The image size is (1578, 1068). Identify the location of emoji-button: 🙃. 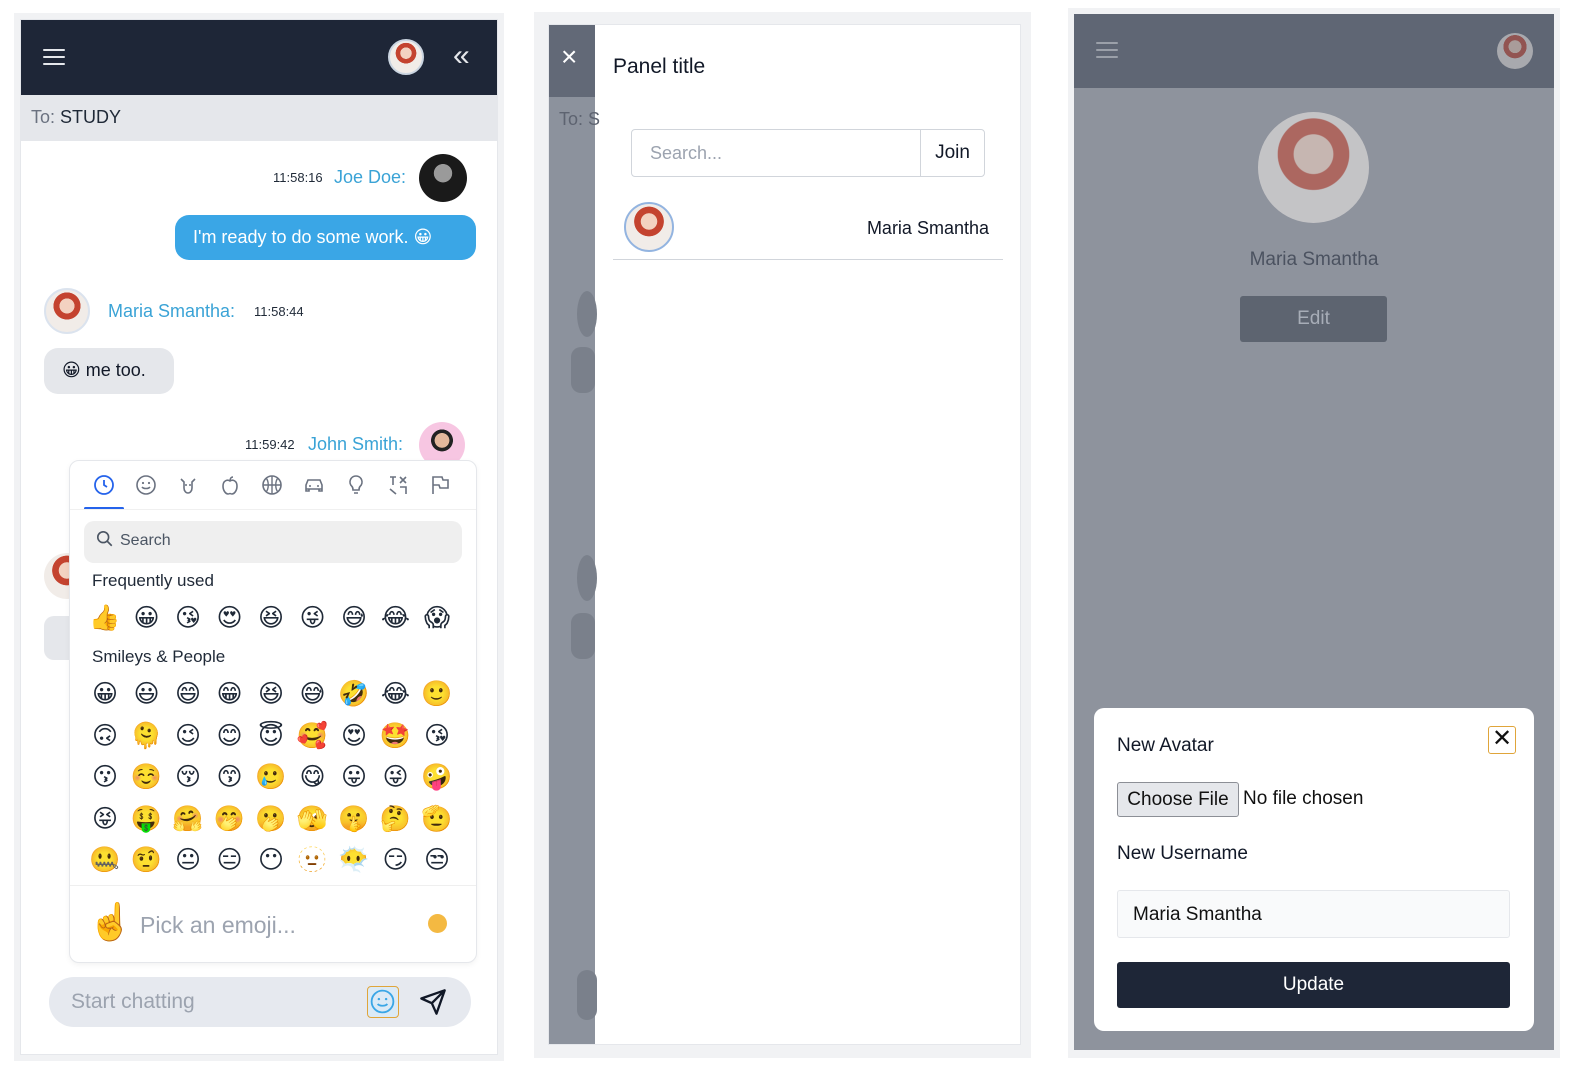
(105, 736).